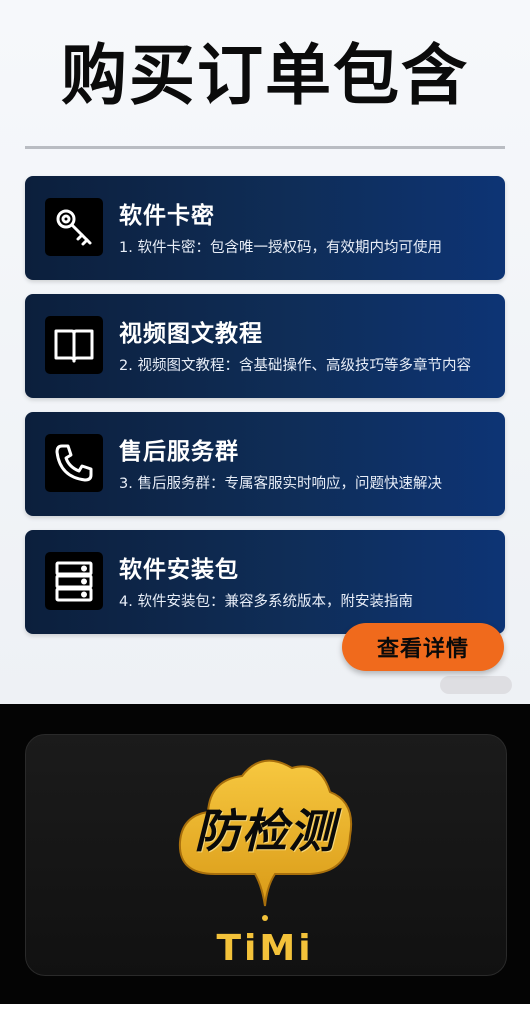 The width and height of the screenshot is (530, 1024). What do you see at coordinates (265, 831) in the screenshot?
I see `badge-text: 防检测` at bounding box center [265, 831].